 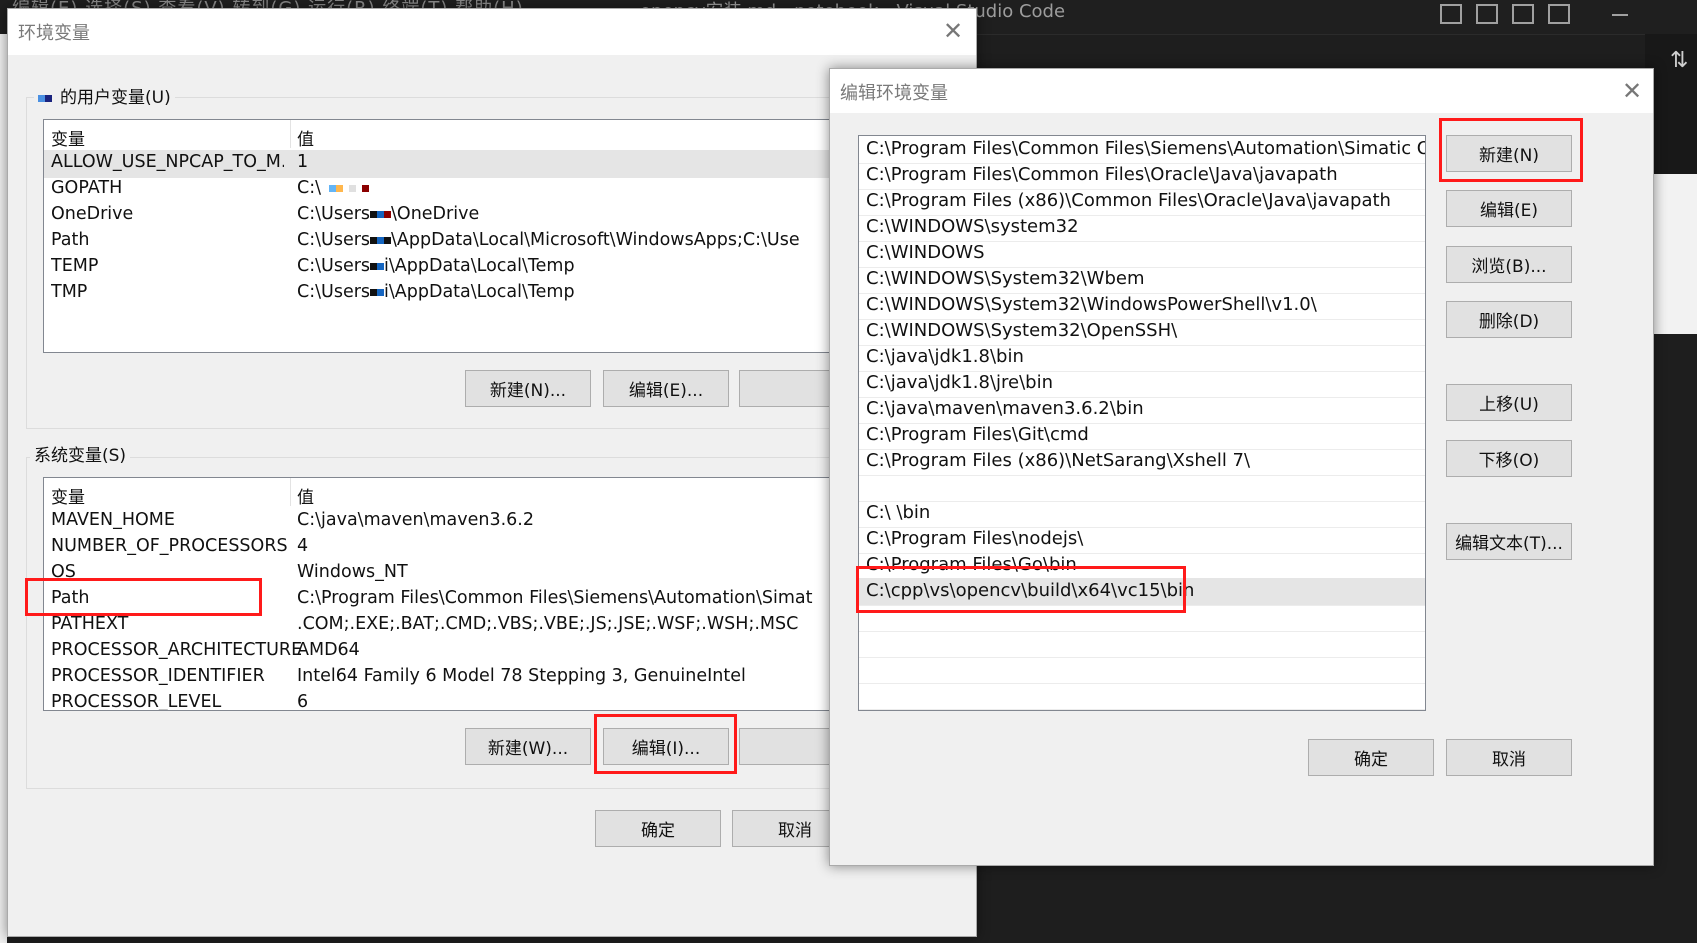 I want to click on path-entry-text: C:\Program Files\nodejs\, so click(x=975, y=538).